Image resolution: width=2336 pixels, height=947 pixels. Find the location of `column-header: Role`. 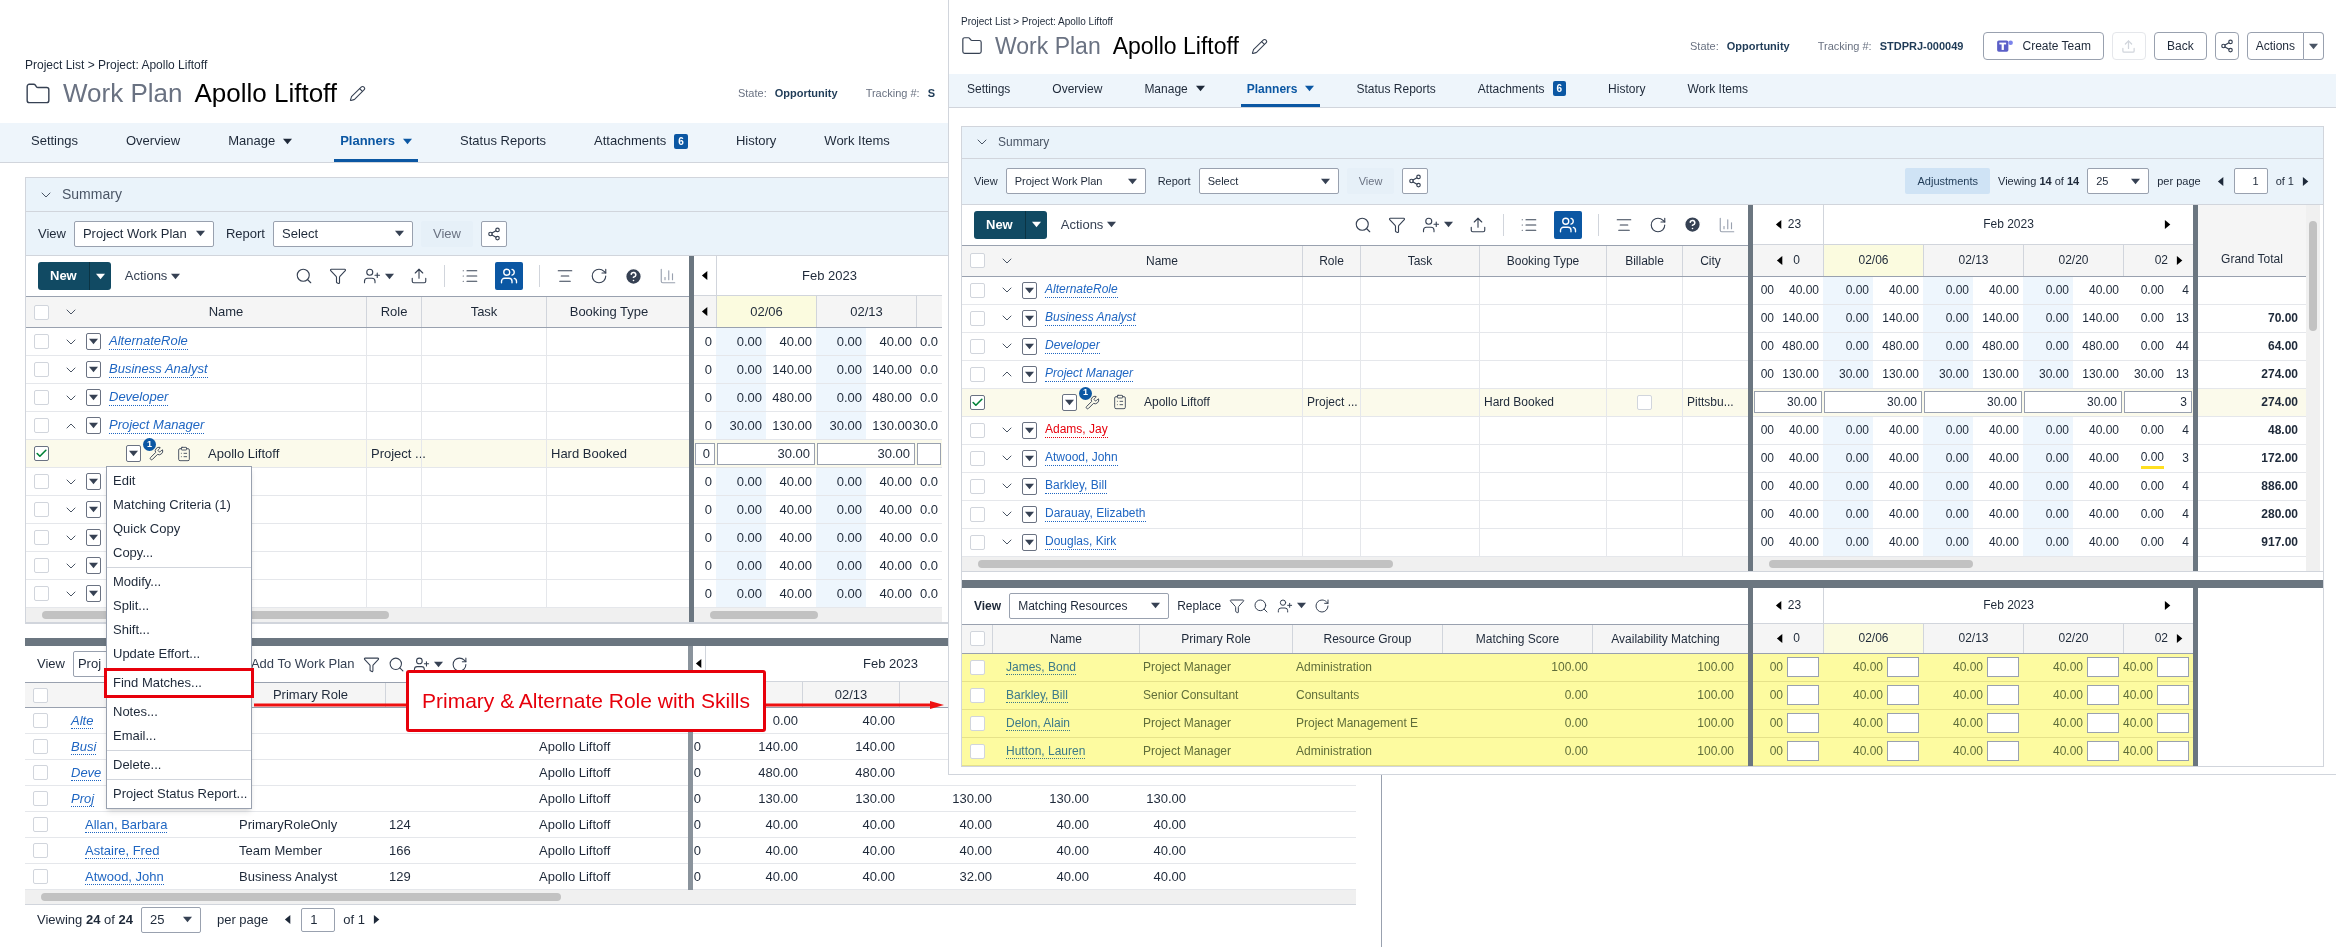

column-header: Role is located at coordinates (393, 312).